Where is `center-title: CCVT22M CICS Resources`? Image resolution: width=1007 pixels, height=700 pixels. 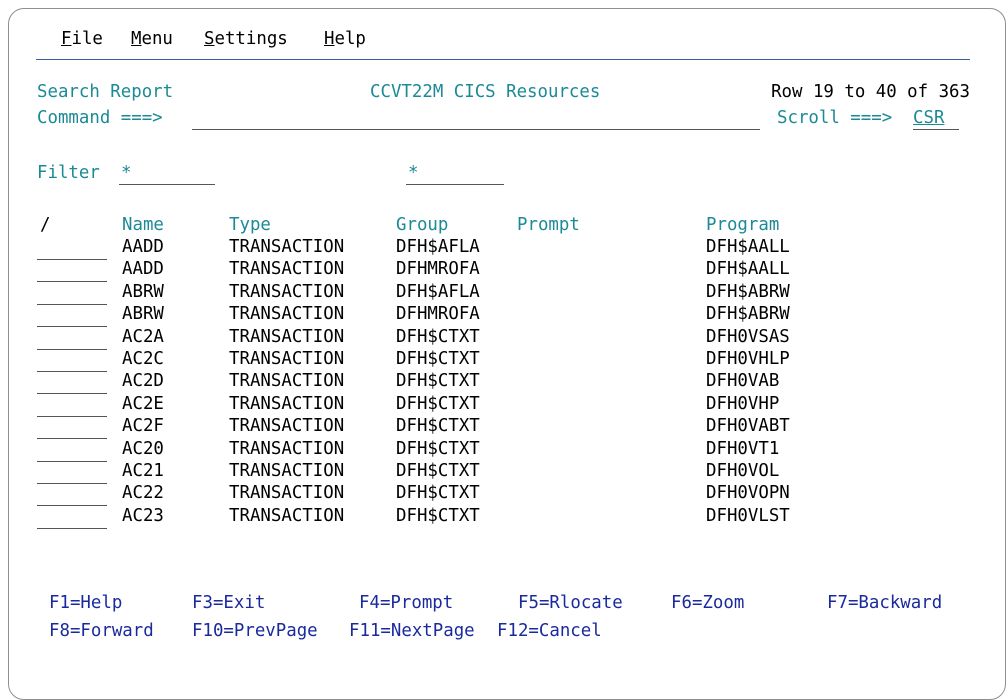 center-title: CCVT22M CICS Resources is located at coordinates (485, 92).